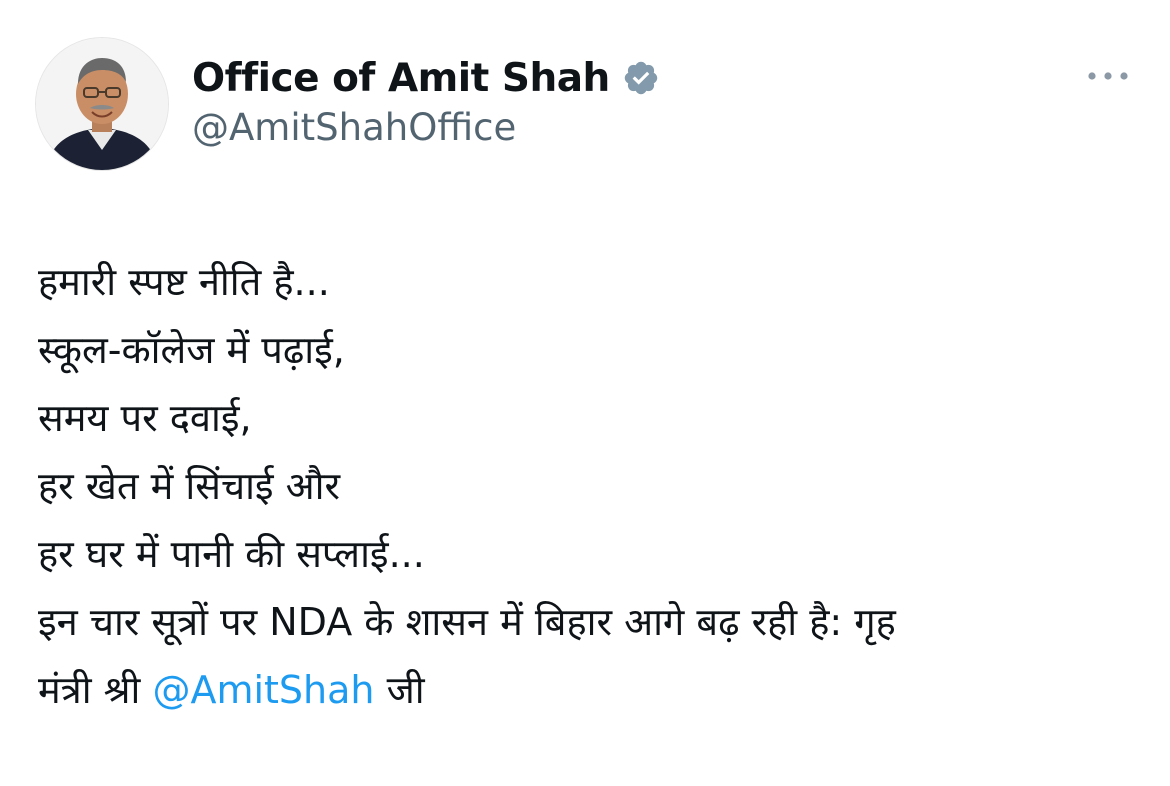  I want to click on tweet-text-suffix: जी, so click(399, 690).